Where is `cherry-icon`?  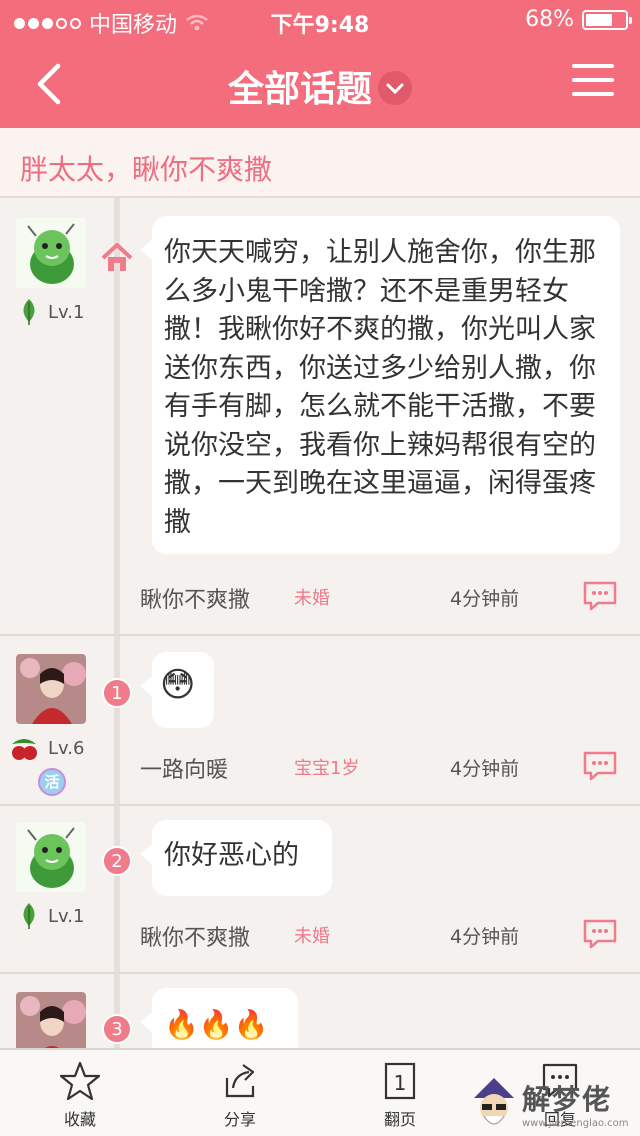 cherry-icon is located at coordinates (24, 749).